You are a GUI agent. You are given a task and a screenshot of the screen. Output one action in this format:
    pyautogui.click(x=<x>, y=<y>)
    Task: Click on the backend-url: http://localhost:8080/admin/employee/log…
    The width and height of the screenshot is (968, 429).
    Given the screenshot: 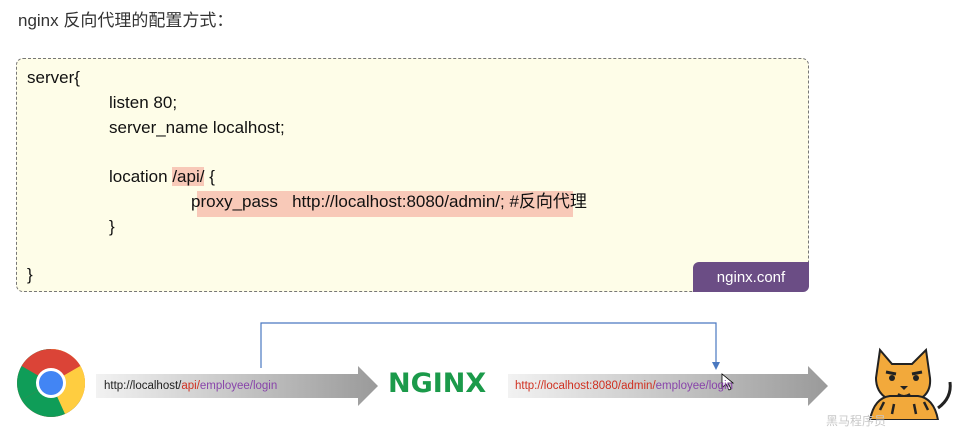 What is the action you would take?
    pyautogui.click(x=624, y=386)
    